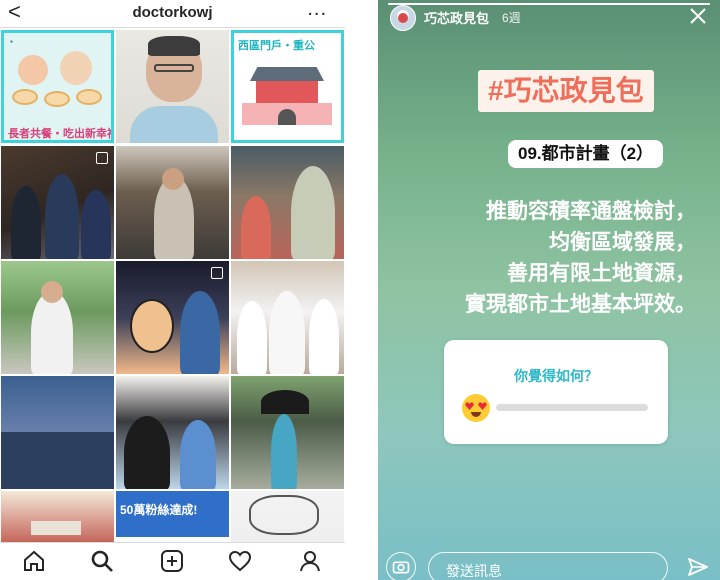 The width and height of the screenshot is (720, 580). I want to click on post-tile-west-gate: 西區門戶・重公, so click(287, 86).